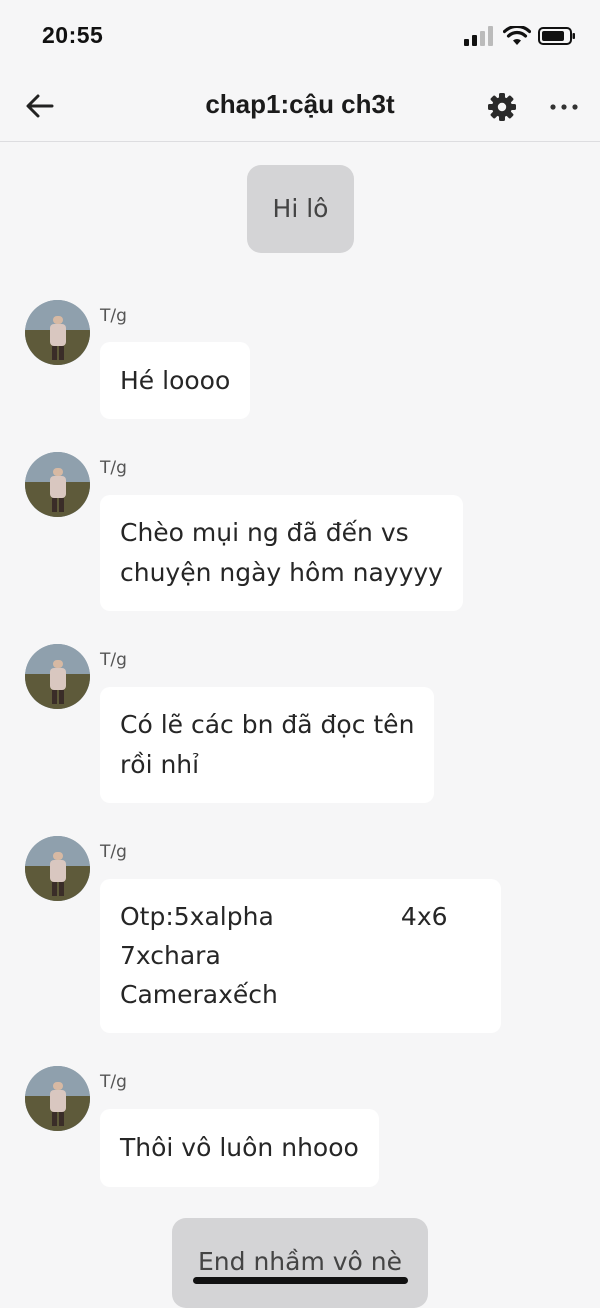  Describe the element at coordinates (517, 35) in the screenshot. I see `wifi-icon` at that location.